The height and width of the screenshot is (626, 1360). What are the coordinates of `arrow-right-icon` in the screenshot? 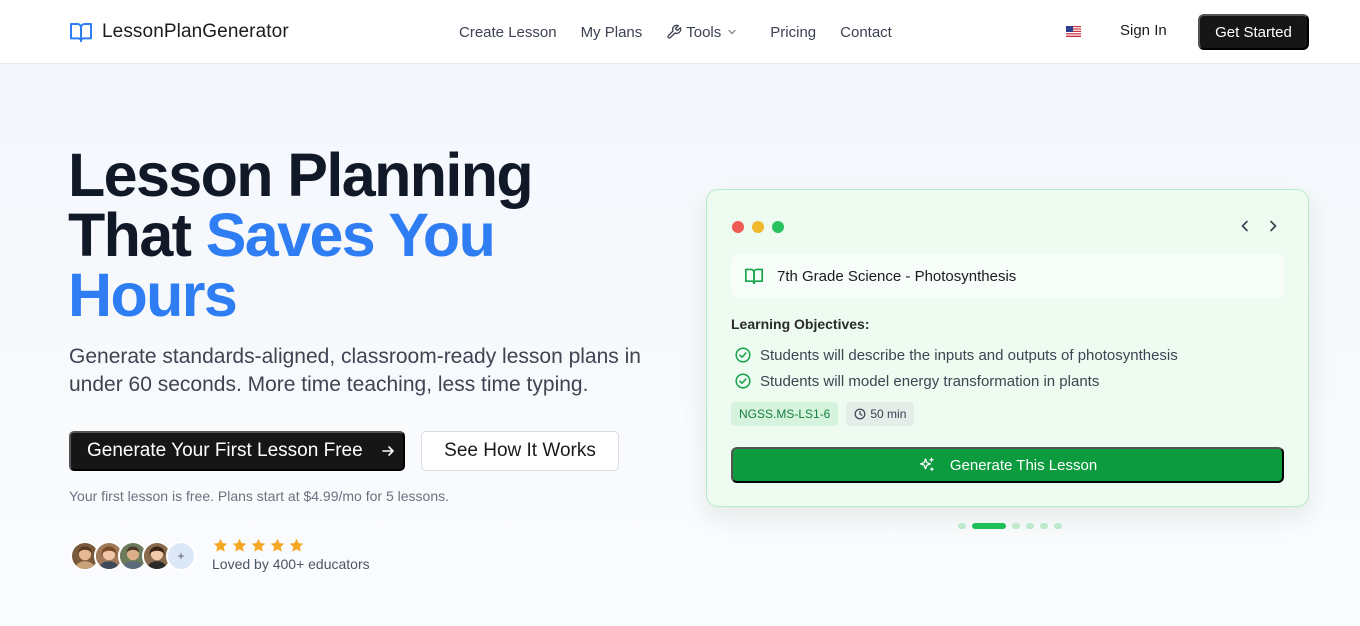 It's located at (387, 451).